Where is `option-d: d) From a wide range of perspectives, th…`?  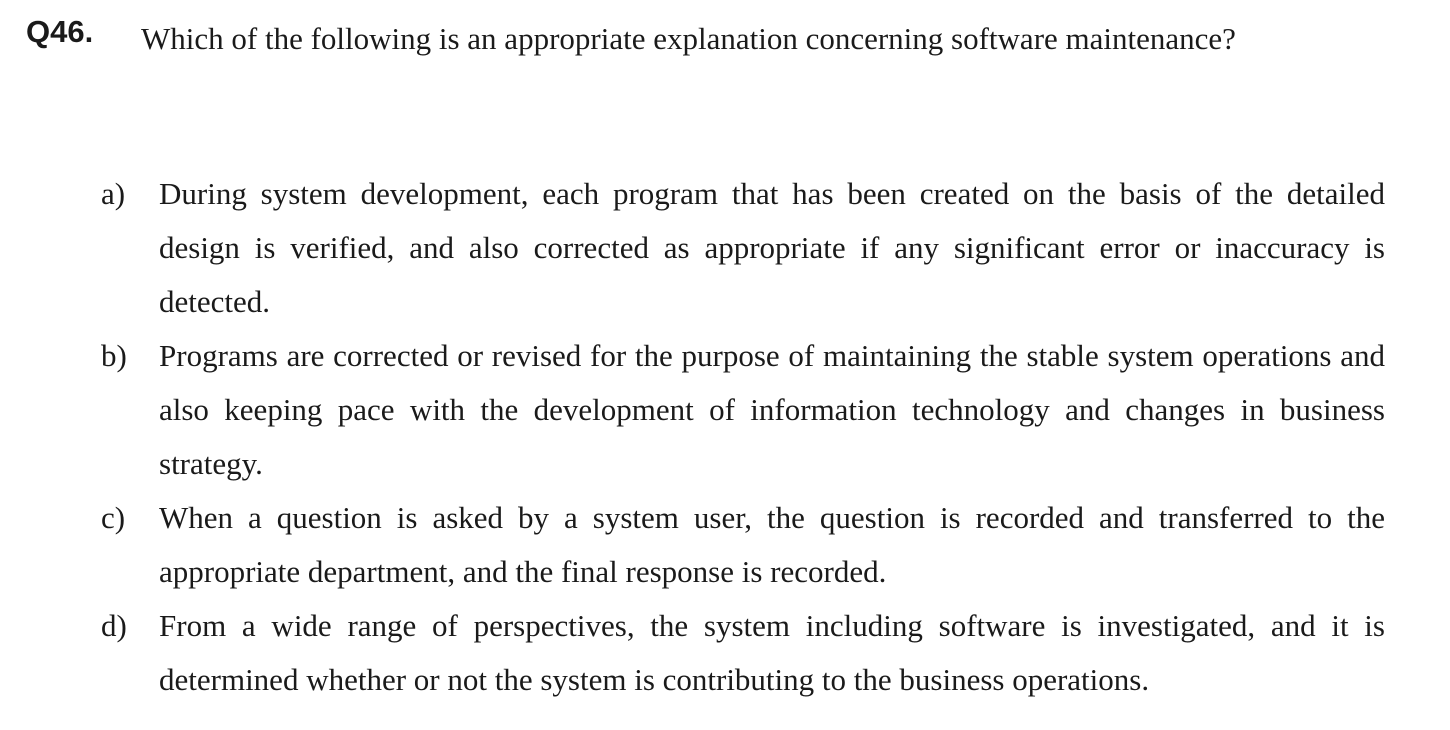 option-d: d) From a wide range of perspectives, th… is located at coordinates (725, 653).